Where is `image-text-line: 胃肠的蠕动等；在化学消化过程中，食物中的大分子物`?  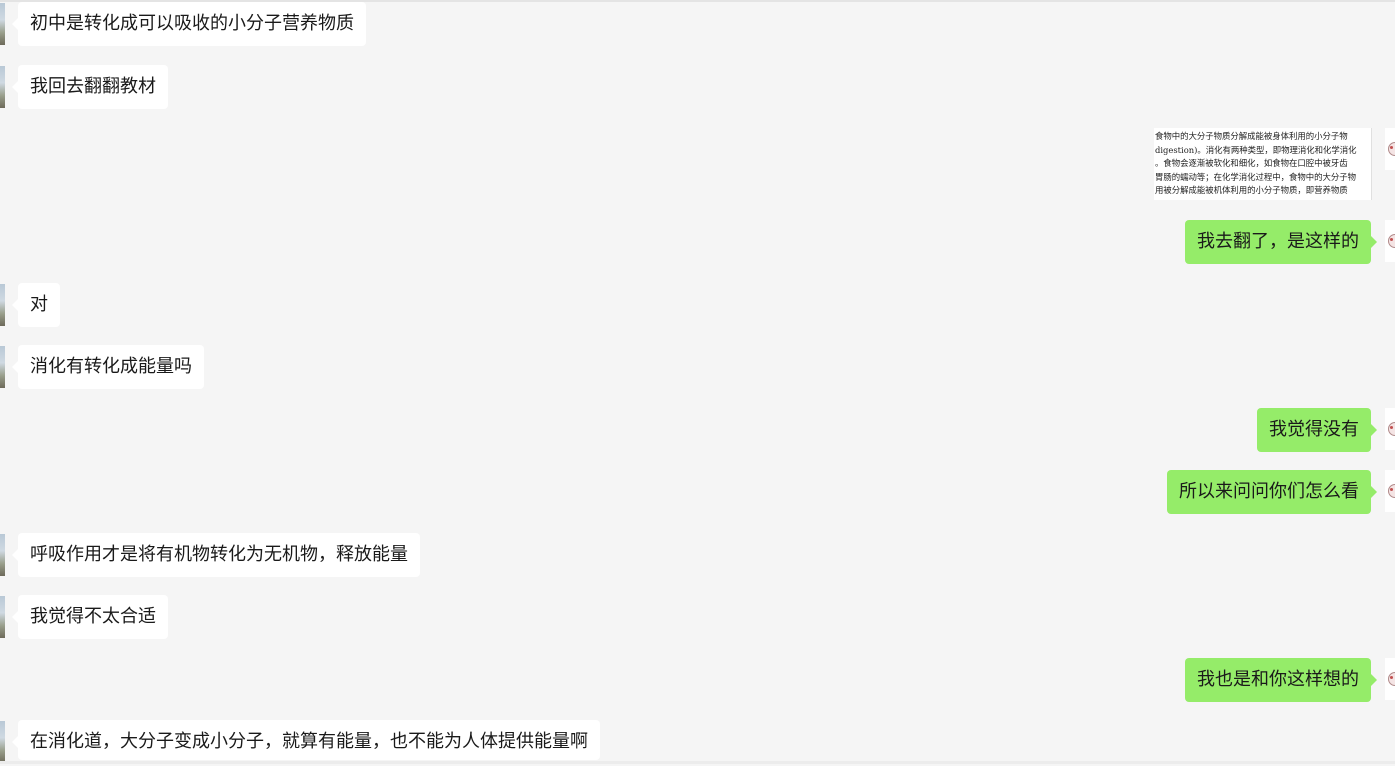 image-text-line: 胃肠的蠕动等；在化学消化过程中，食物中的大分子物 is located at coordinates (1255, 176).